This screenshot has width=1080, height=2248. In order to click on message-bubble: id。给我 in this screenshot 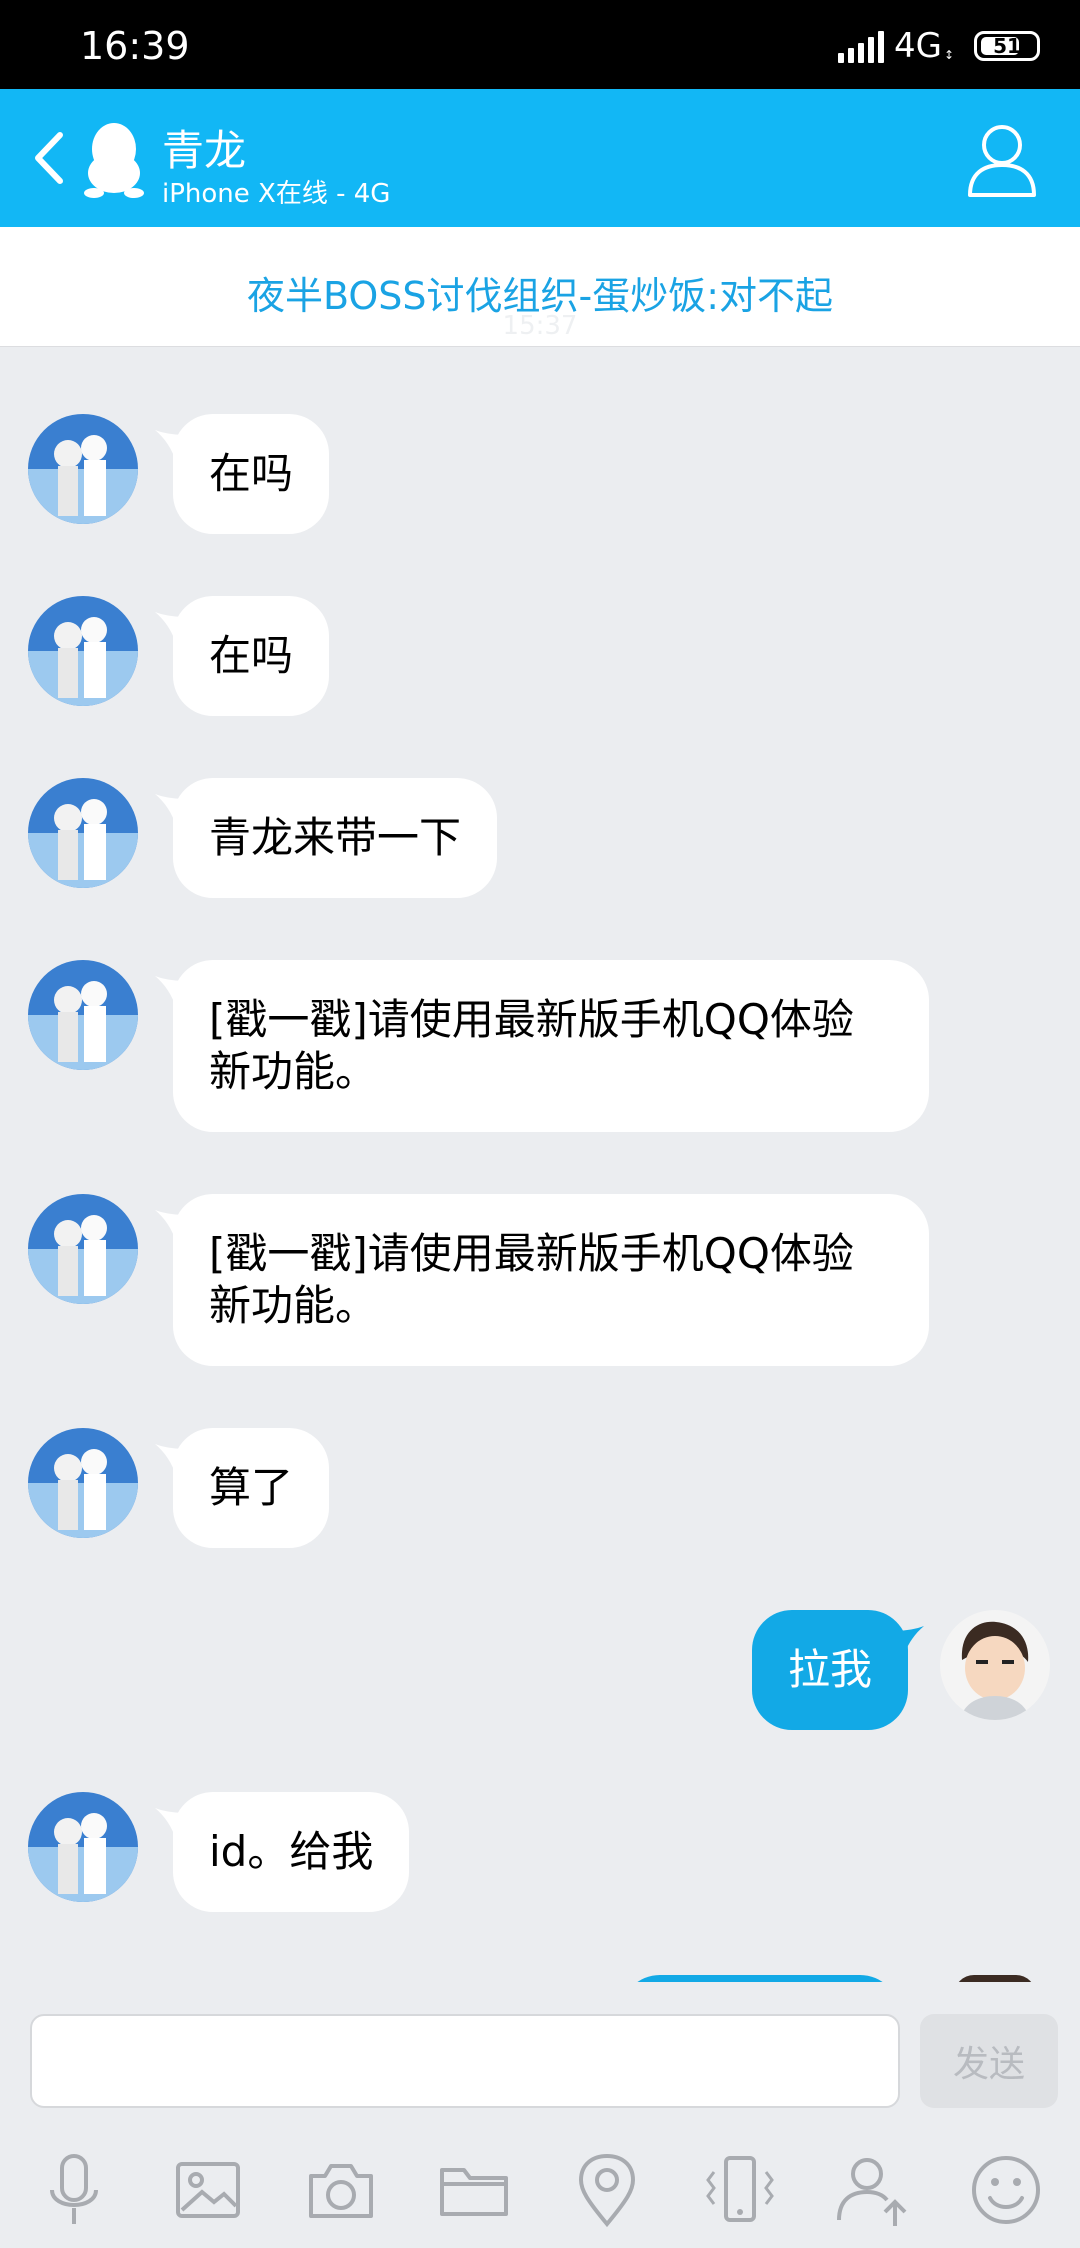, I will do `click(291, 1852)`.